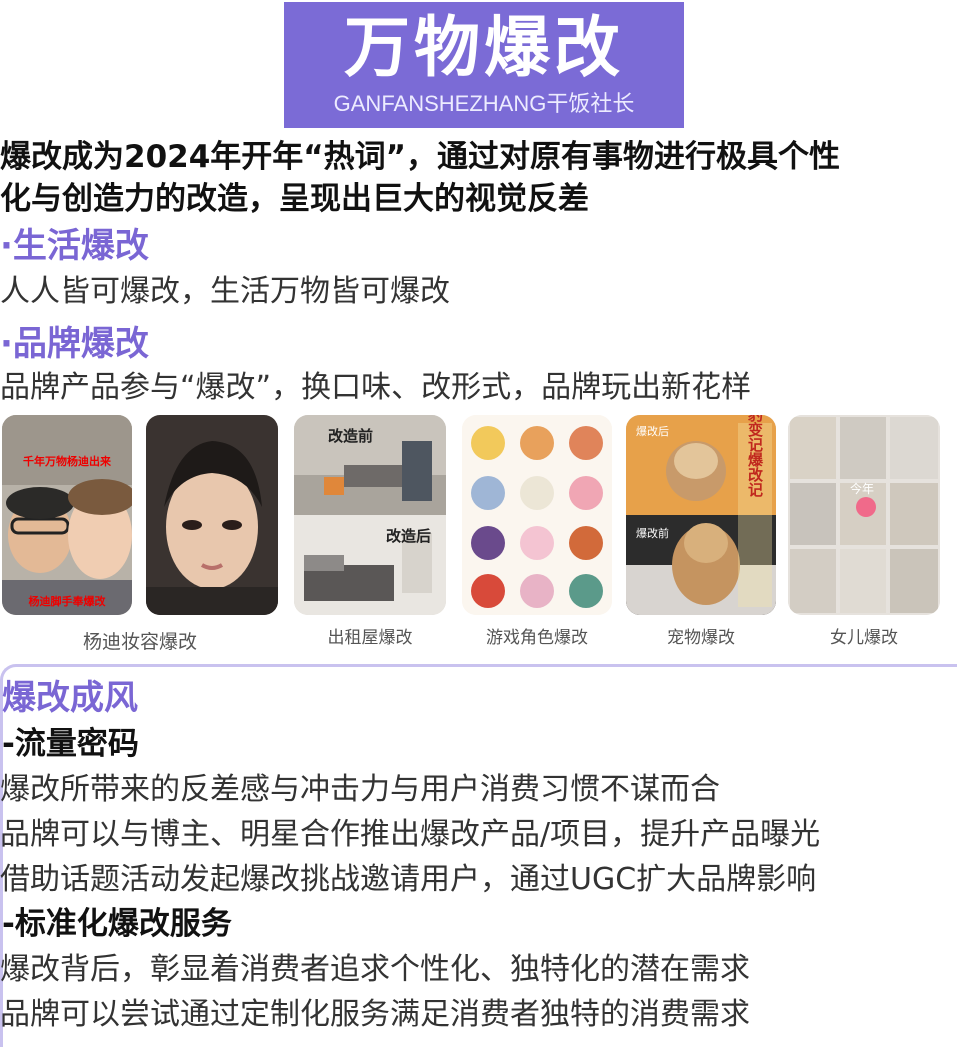  What do you see at coordinates (360, 789) in the screenshot?
I see `traffic-line-1: 爆改所带来的反差感与冲击力与用户消费习惯不谋而合` at bounding box center [360, 789].